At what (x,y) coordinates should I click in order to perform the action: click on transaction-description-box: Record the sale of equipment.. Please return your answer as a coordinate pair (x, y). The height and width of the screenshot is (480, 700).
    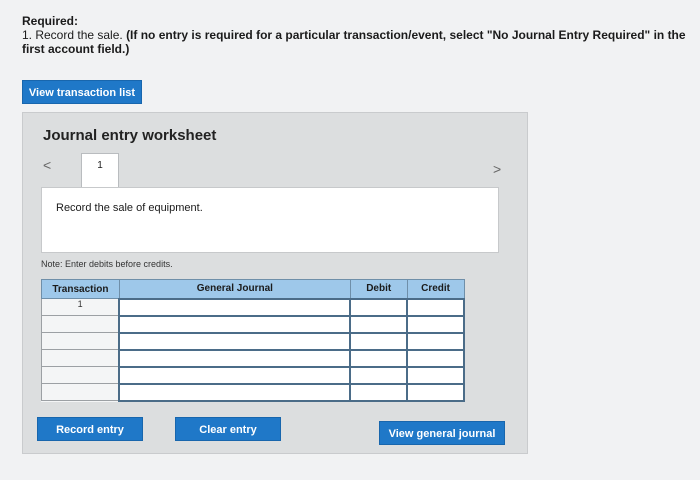
    Looking at the image, I should click on (270, 220).